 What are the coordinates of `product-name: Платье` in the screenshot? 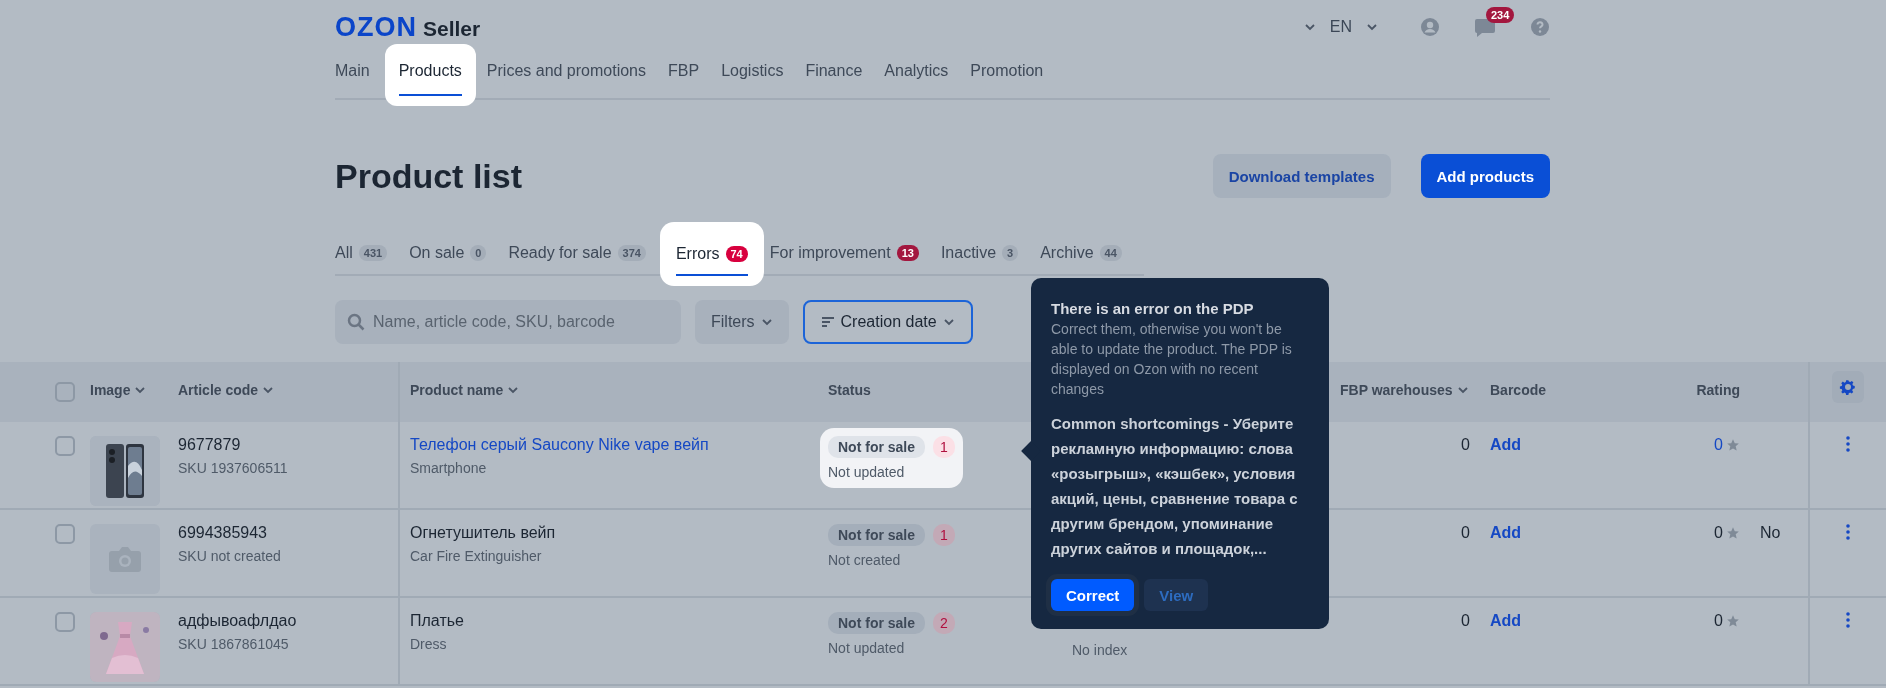 It's located at (437, 621).